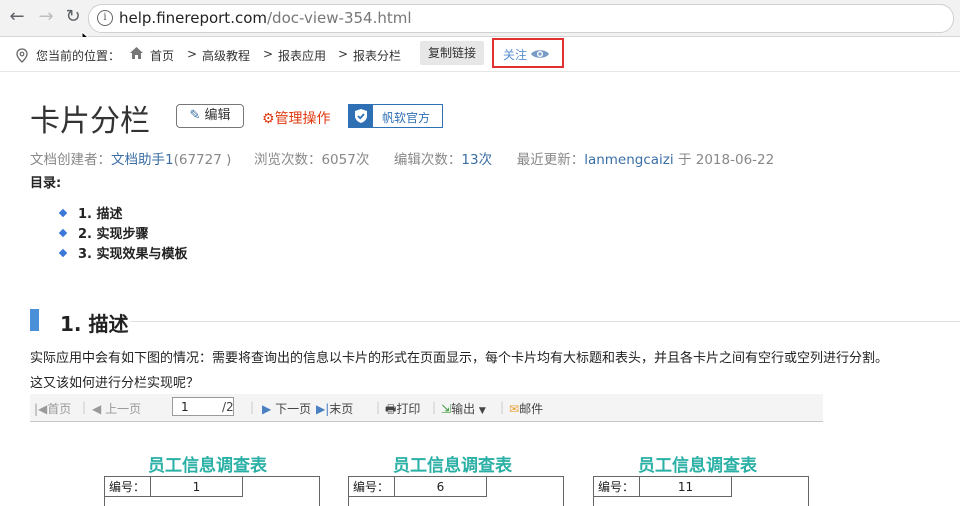 Image resolution: width=960 pixels, height=506 pixels. Describe the element at coordinates (302, 119) in the screenshot. I see `manage-label: 管理操作` at that location.